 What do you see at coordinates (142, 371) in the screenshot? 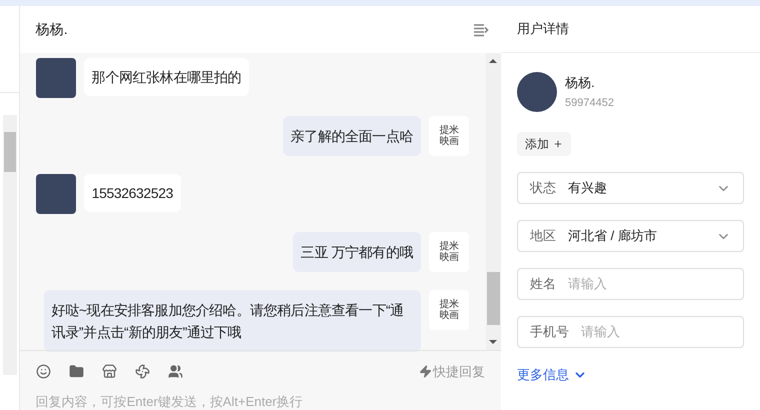
I see `fan-icon` at bounding box center [142, 371].